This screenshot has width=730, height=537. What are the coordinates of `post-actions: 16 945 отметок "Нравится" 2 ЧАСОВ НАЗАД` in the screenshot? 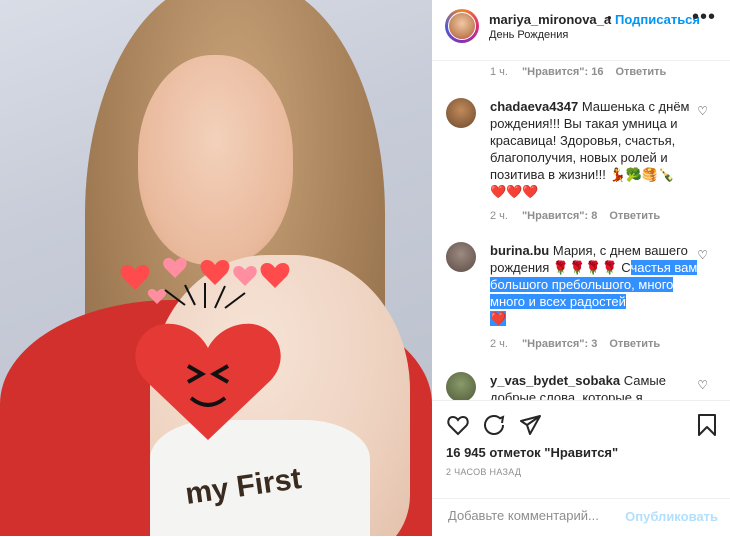 It's located at (581, 449).